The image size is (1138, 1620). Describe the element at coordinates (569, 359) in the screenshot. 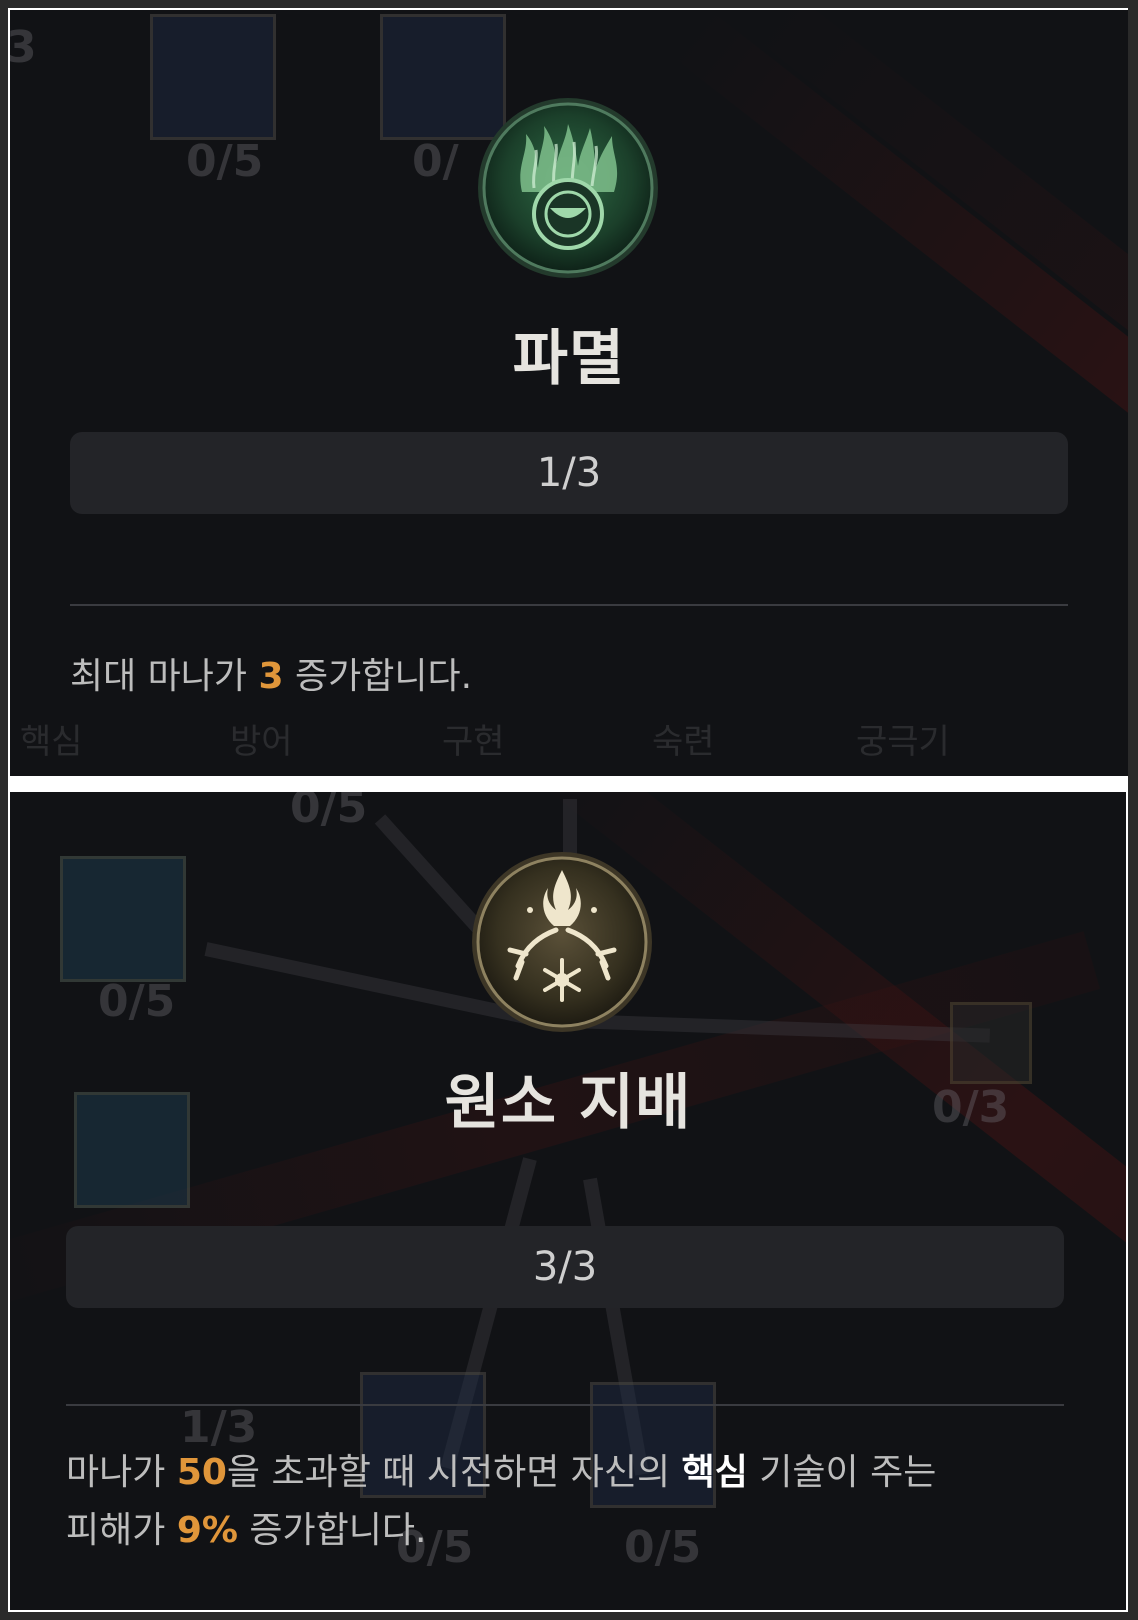

I see `skill-title: 파멸` at that location.